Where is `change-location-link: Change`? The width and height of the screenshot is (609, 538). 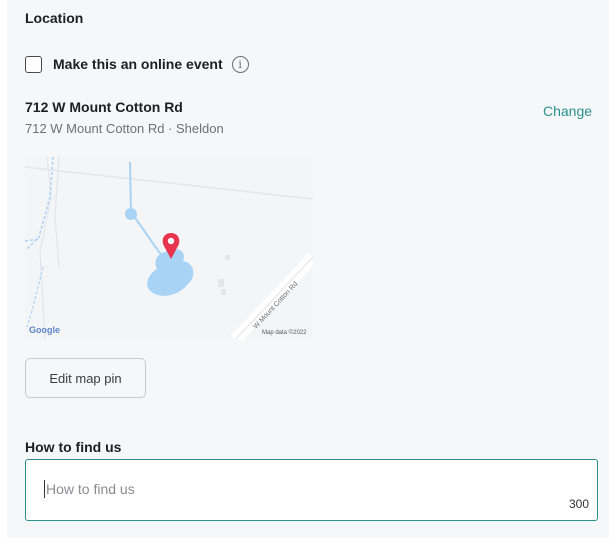 change-location-link: Change is located at coordinates (567, 111).